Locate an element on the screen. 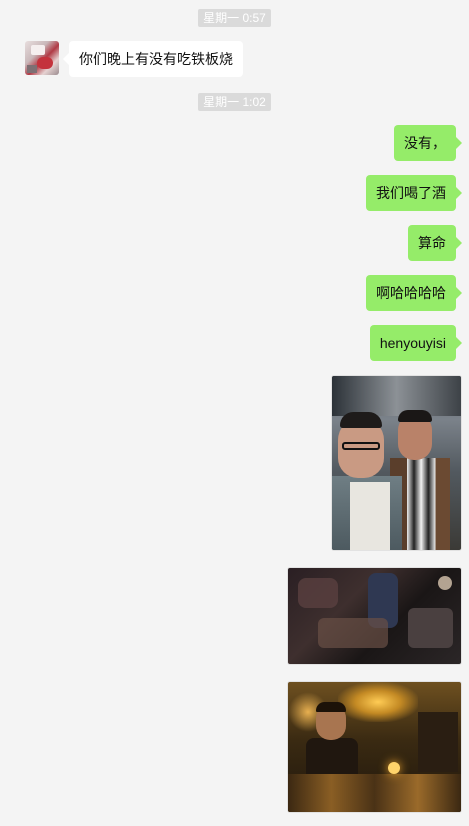  message-text: 我们喝了酒 is located at coordinates (411, 193).